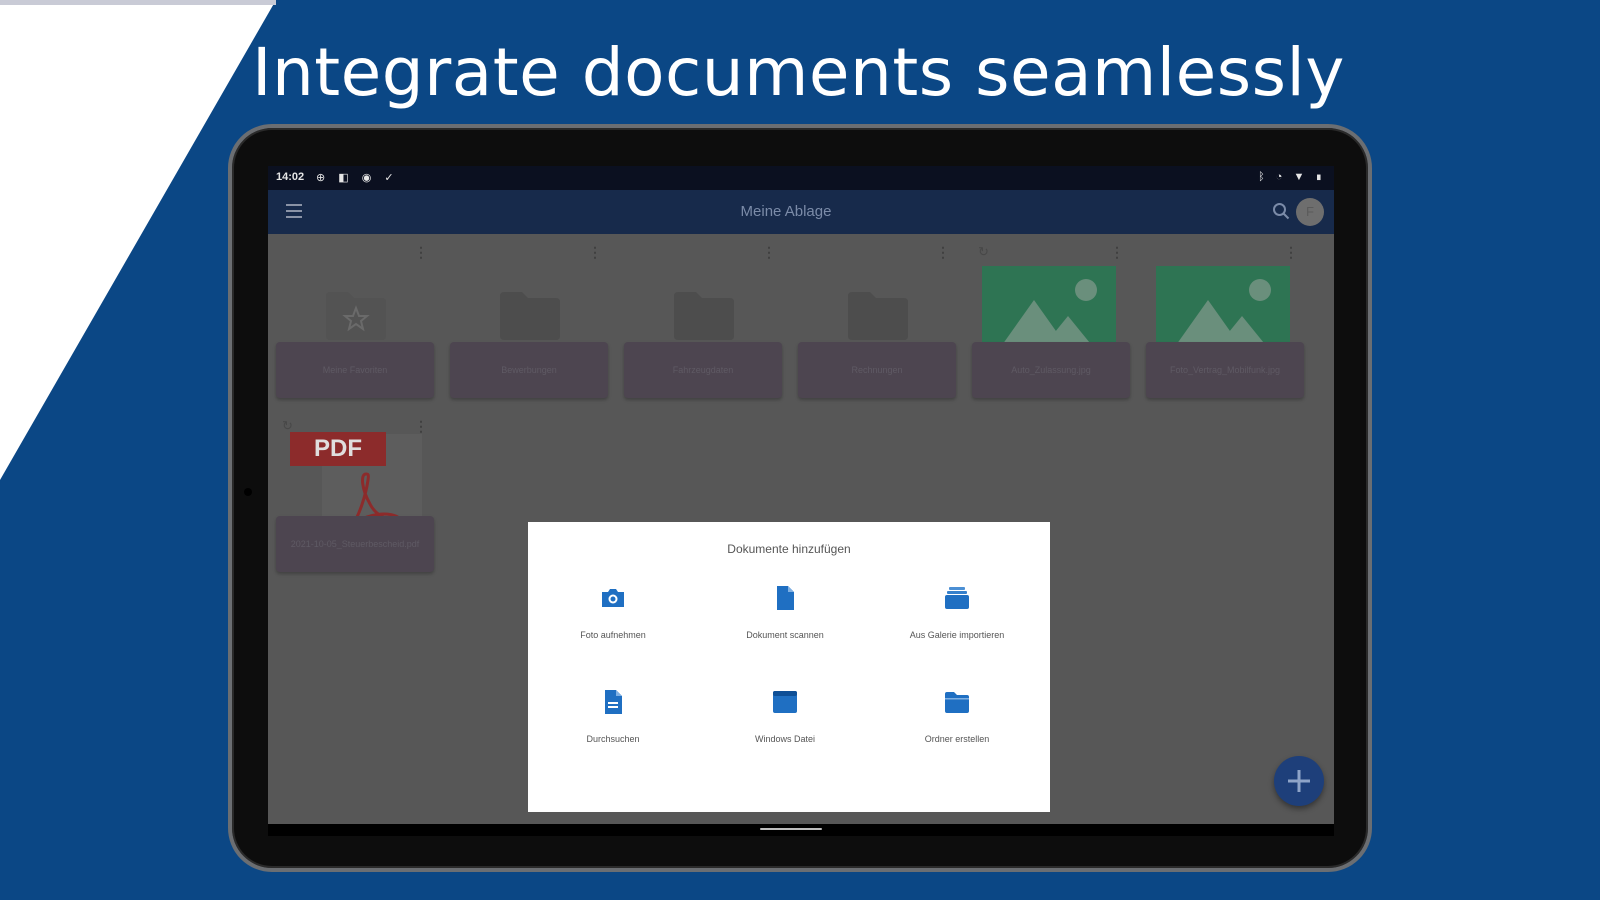 The height and width of the screenshot is (900, 1600). I want to click on browse-button: Durchsuchen, so click(613, 728).